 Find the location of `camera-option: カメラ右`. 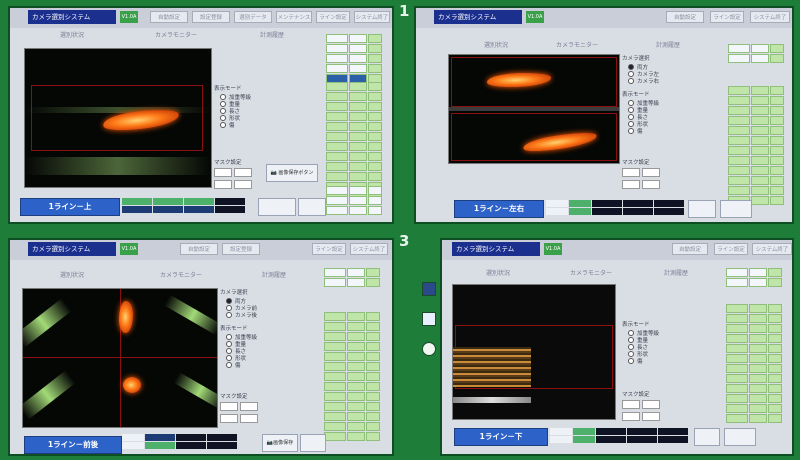

camera-option: カメラ右 is located at coordinates (643, 81).